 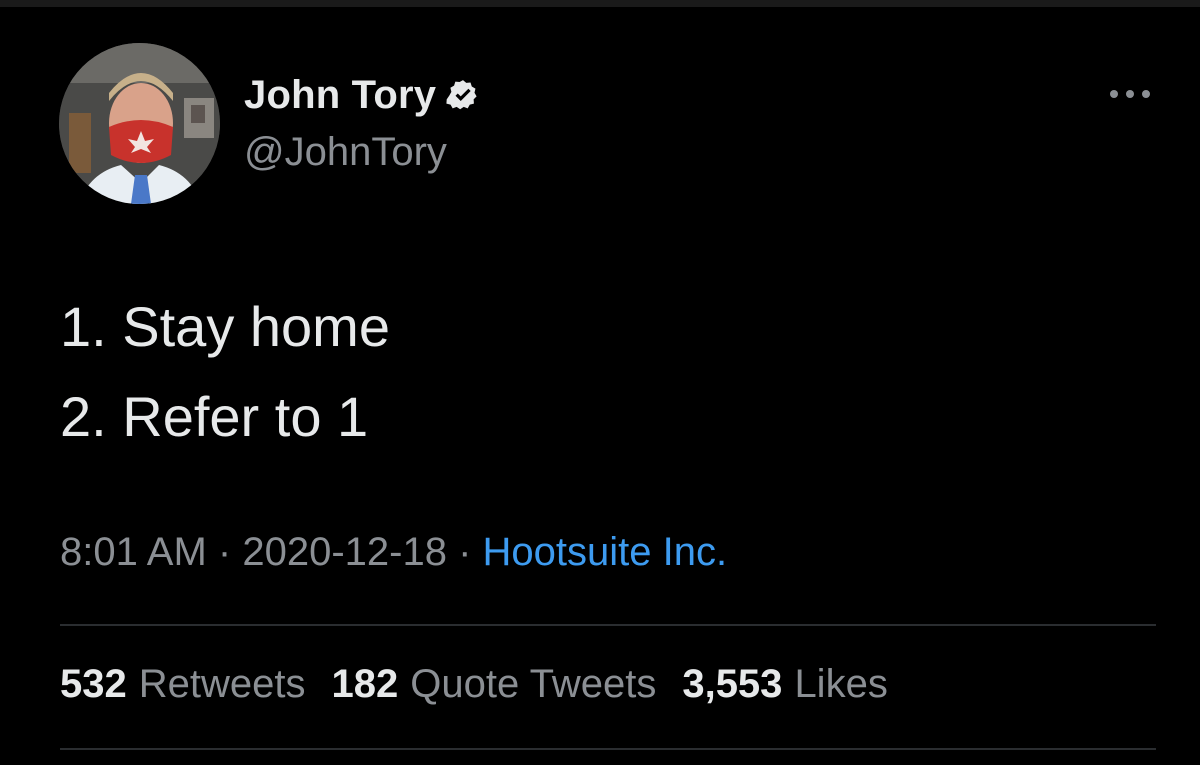 What do you see at coordinates (841, 684) in the screenshot?
I see `likes-label: Likes` at bounding box center [841, 684].